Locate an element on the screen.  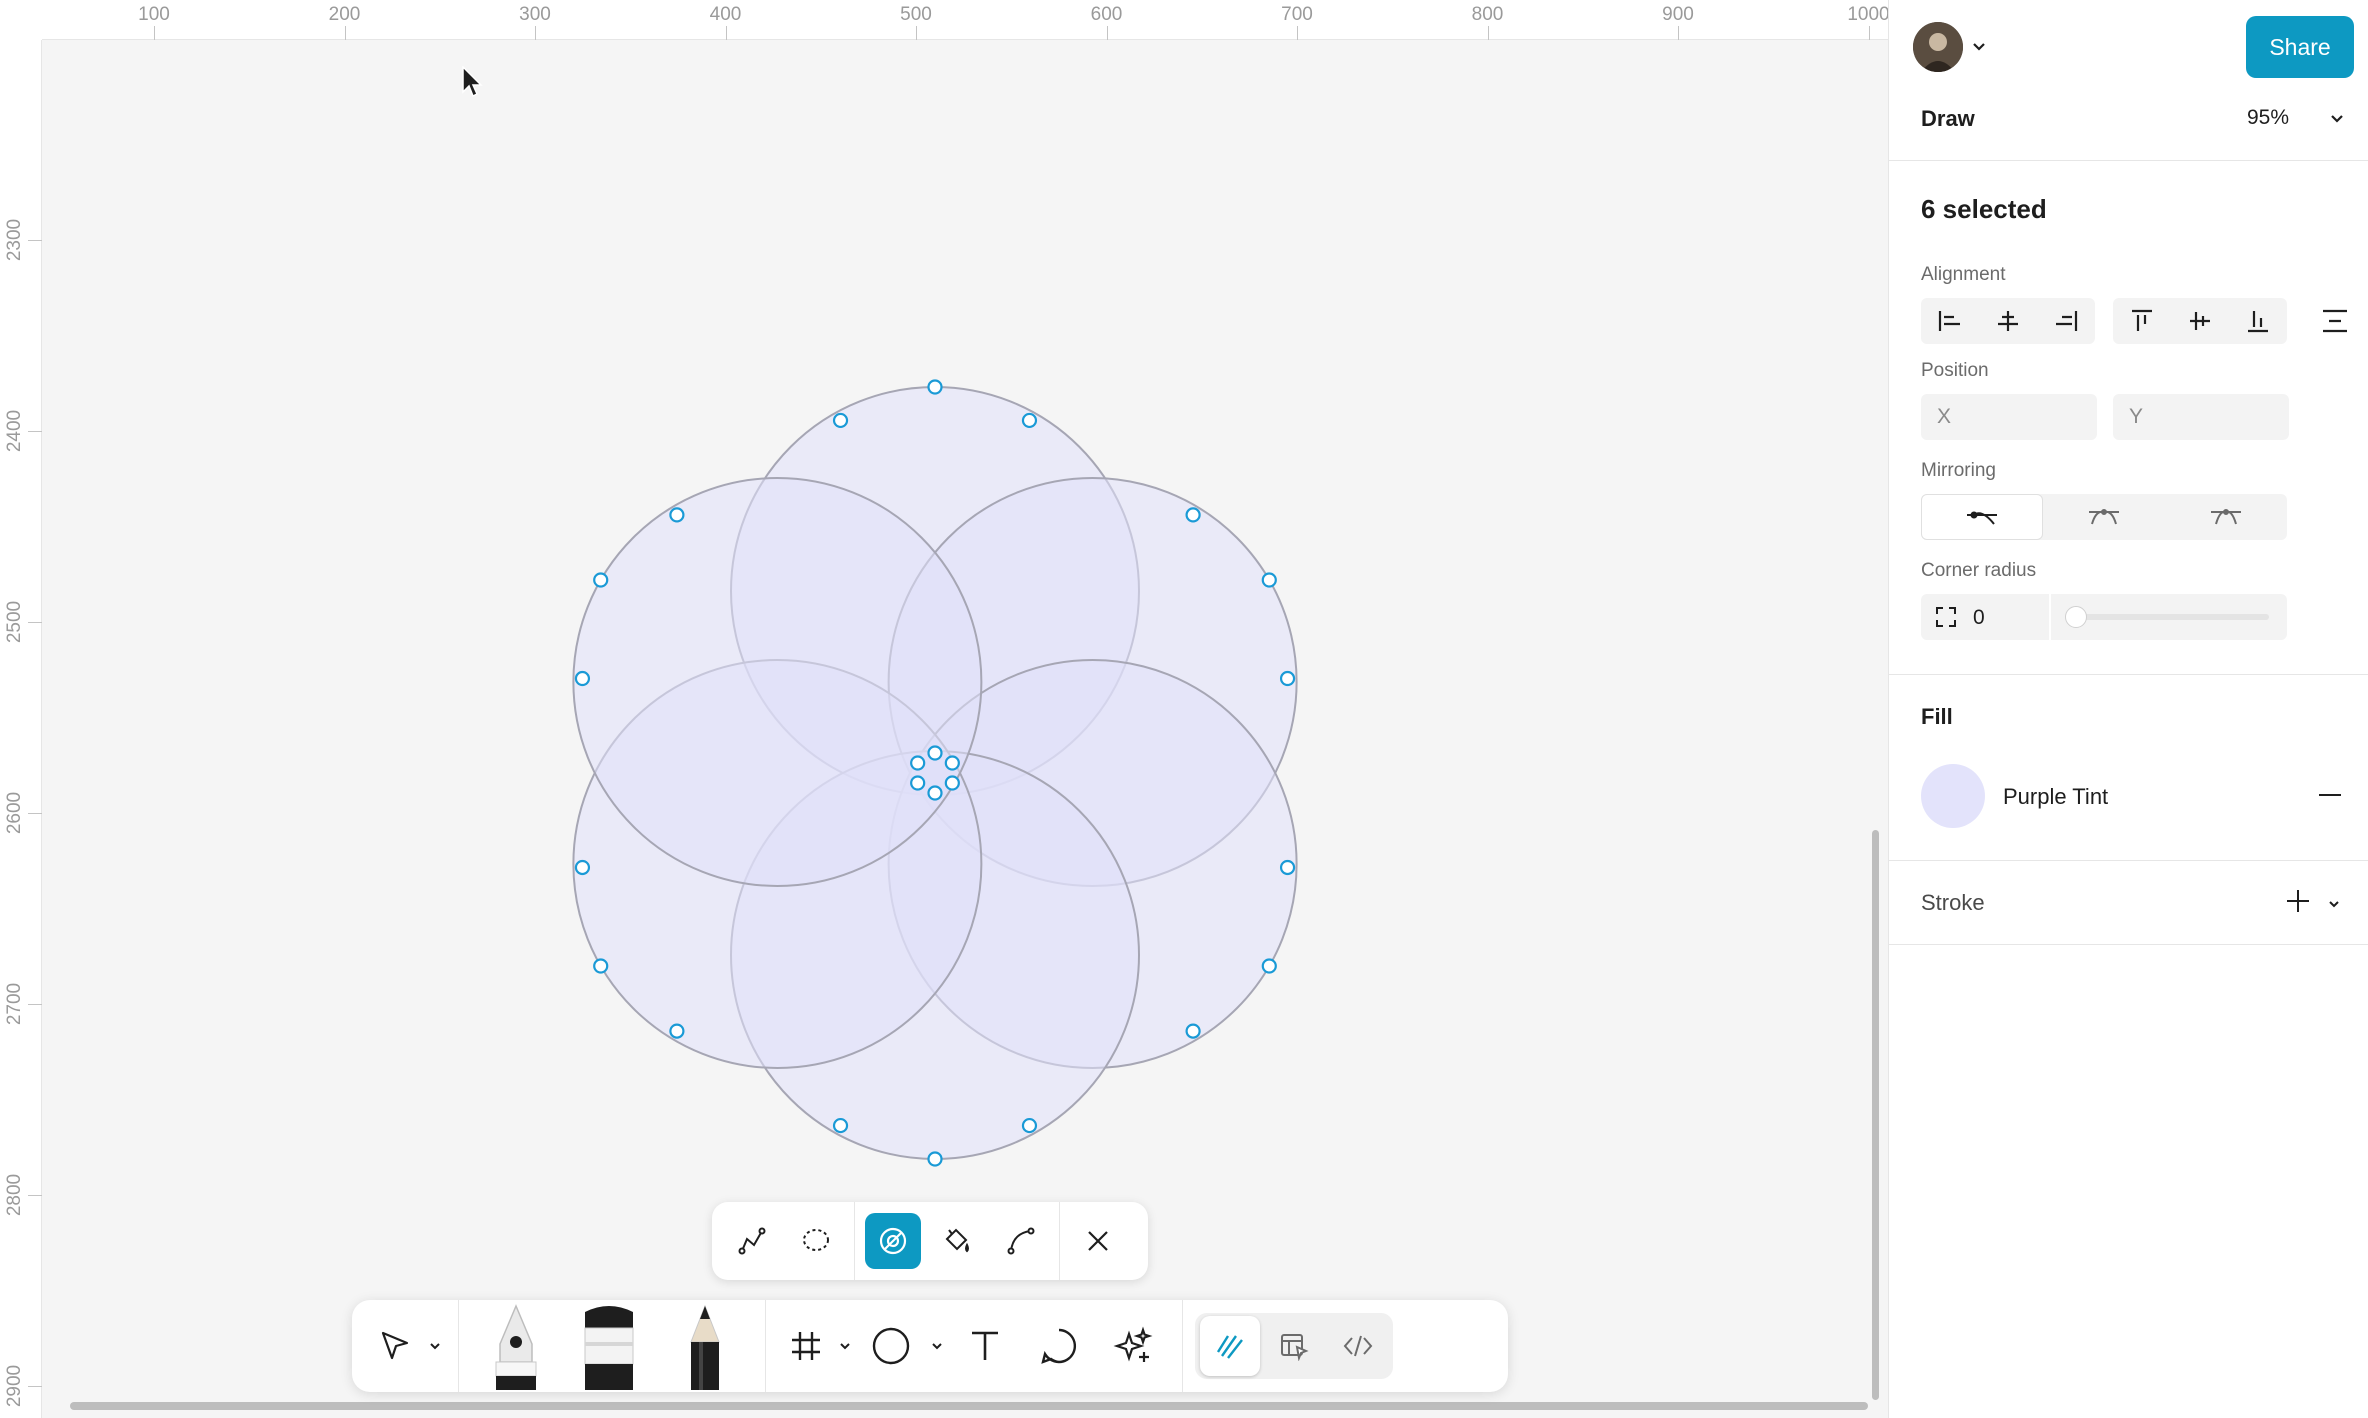
top-ruler: 100 200 300 400 500 600 700 800 900 1000 is located at coordinates (945, 20).